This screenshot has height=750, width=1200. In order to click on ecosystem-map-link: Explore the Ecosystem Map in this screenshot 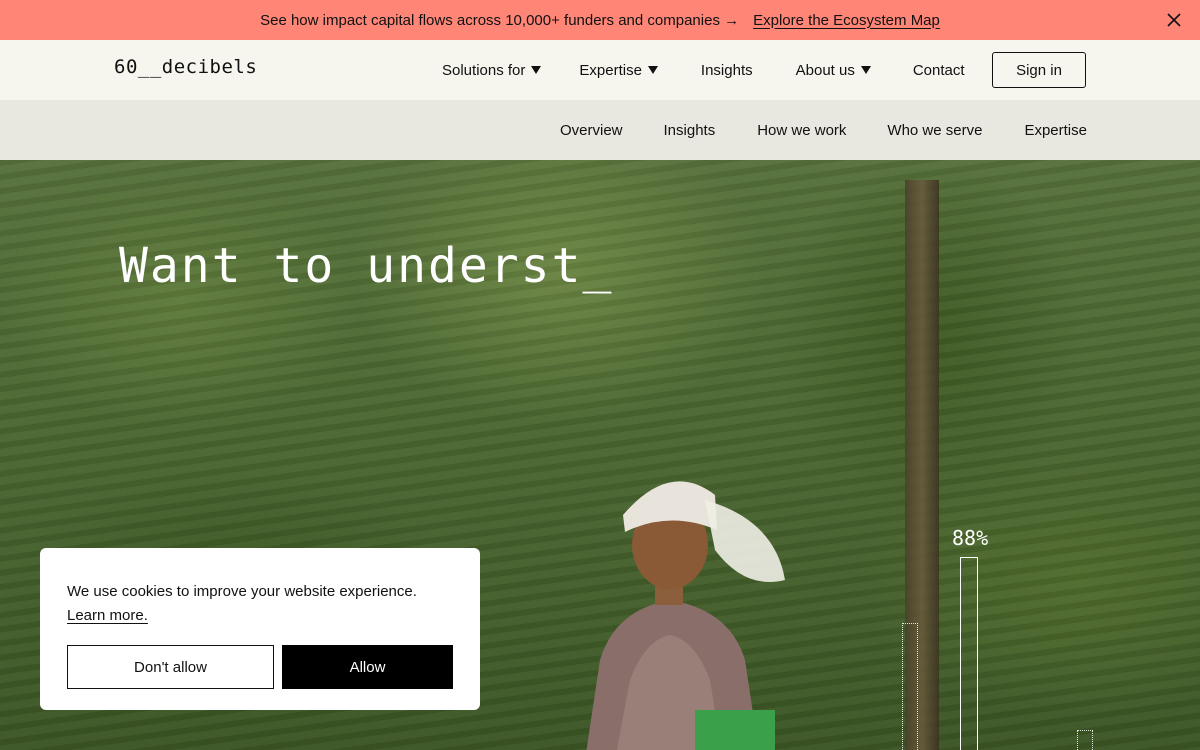, I will do `click(846, 20)`.